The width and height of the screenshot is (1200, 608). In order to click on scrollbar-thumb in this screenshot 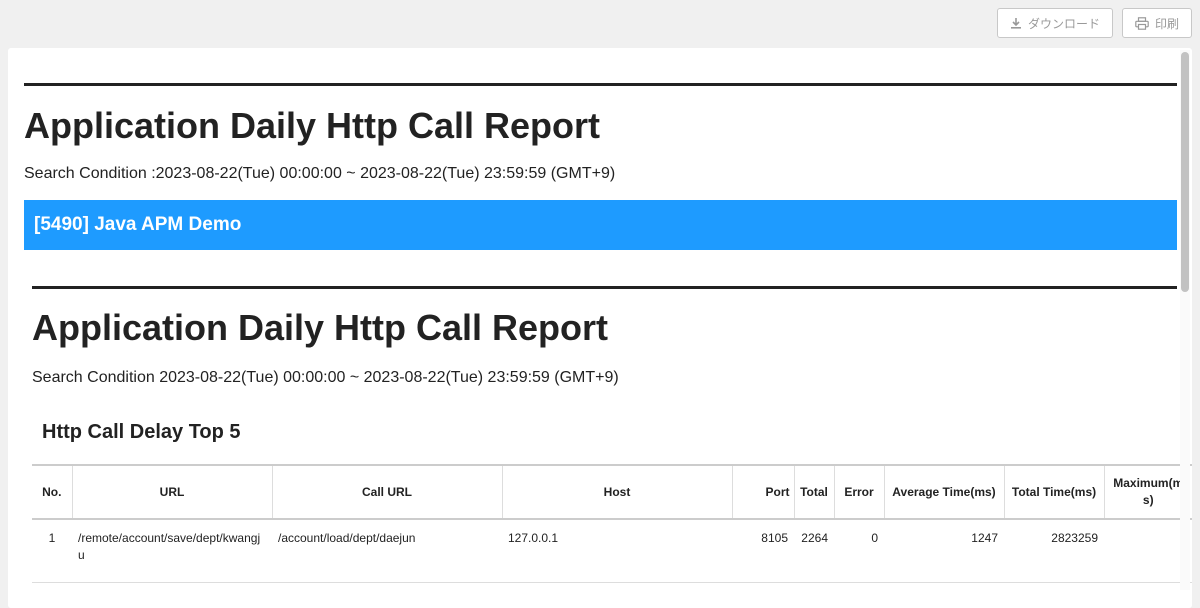, I will do `click(1185, 172)`.